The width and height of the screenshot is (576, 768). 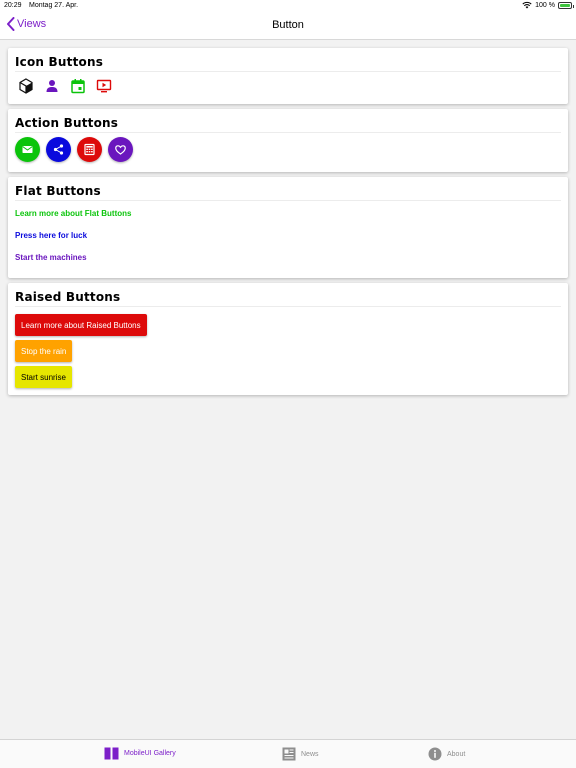 I want to click on mail-button, so click(x=27, y=149).